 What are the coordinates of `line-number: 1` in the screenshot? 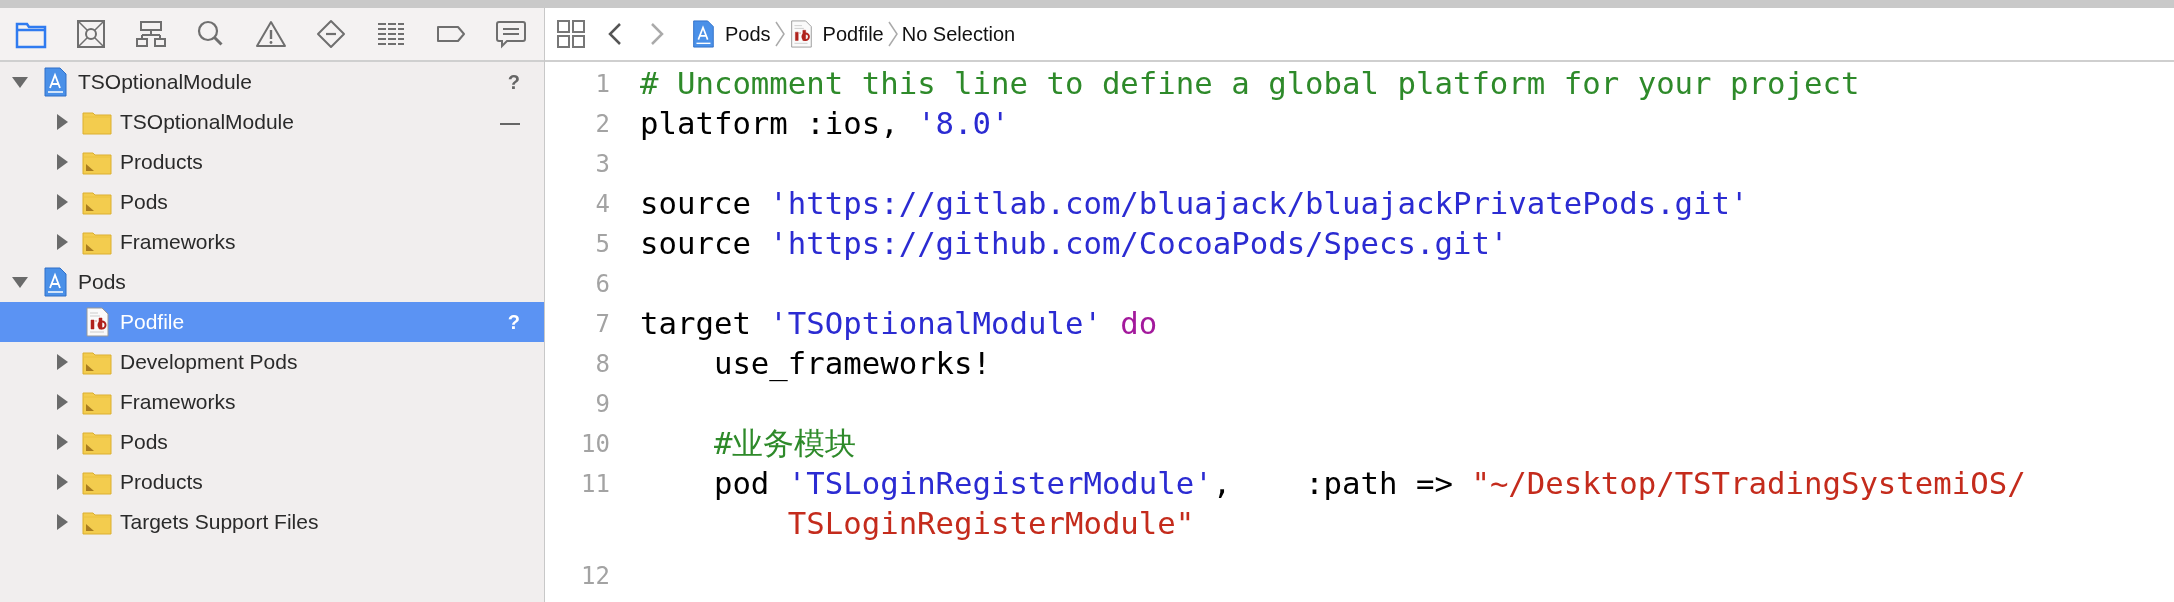 It's located at (602, 84).